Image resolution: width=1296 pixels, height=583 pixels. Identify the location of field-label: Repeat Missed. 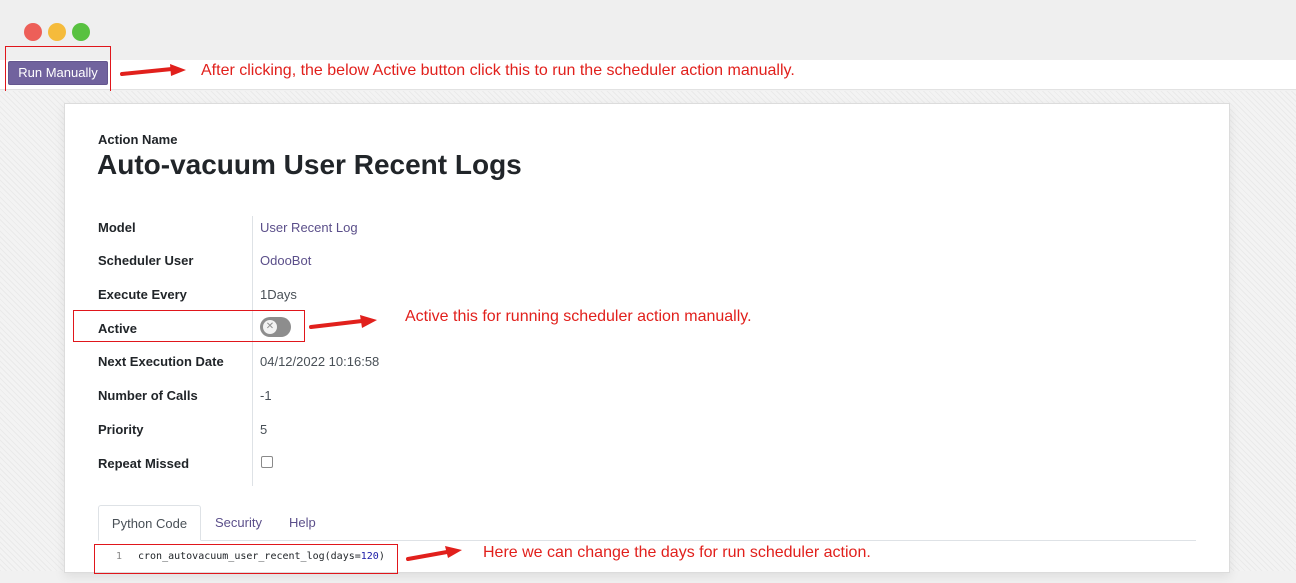
(144, 463).